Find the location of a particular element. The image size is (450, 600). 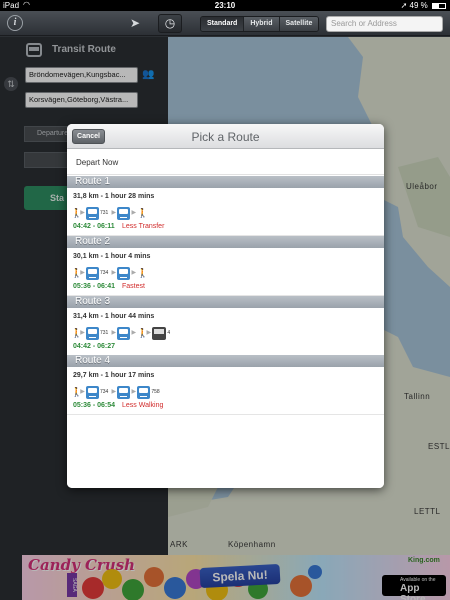

cancel-button: Cancel is located at coordinates (88, 136).